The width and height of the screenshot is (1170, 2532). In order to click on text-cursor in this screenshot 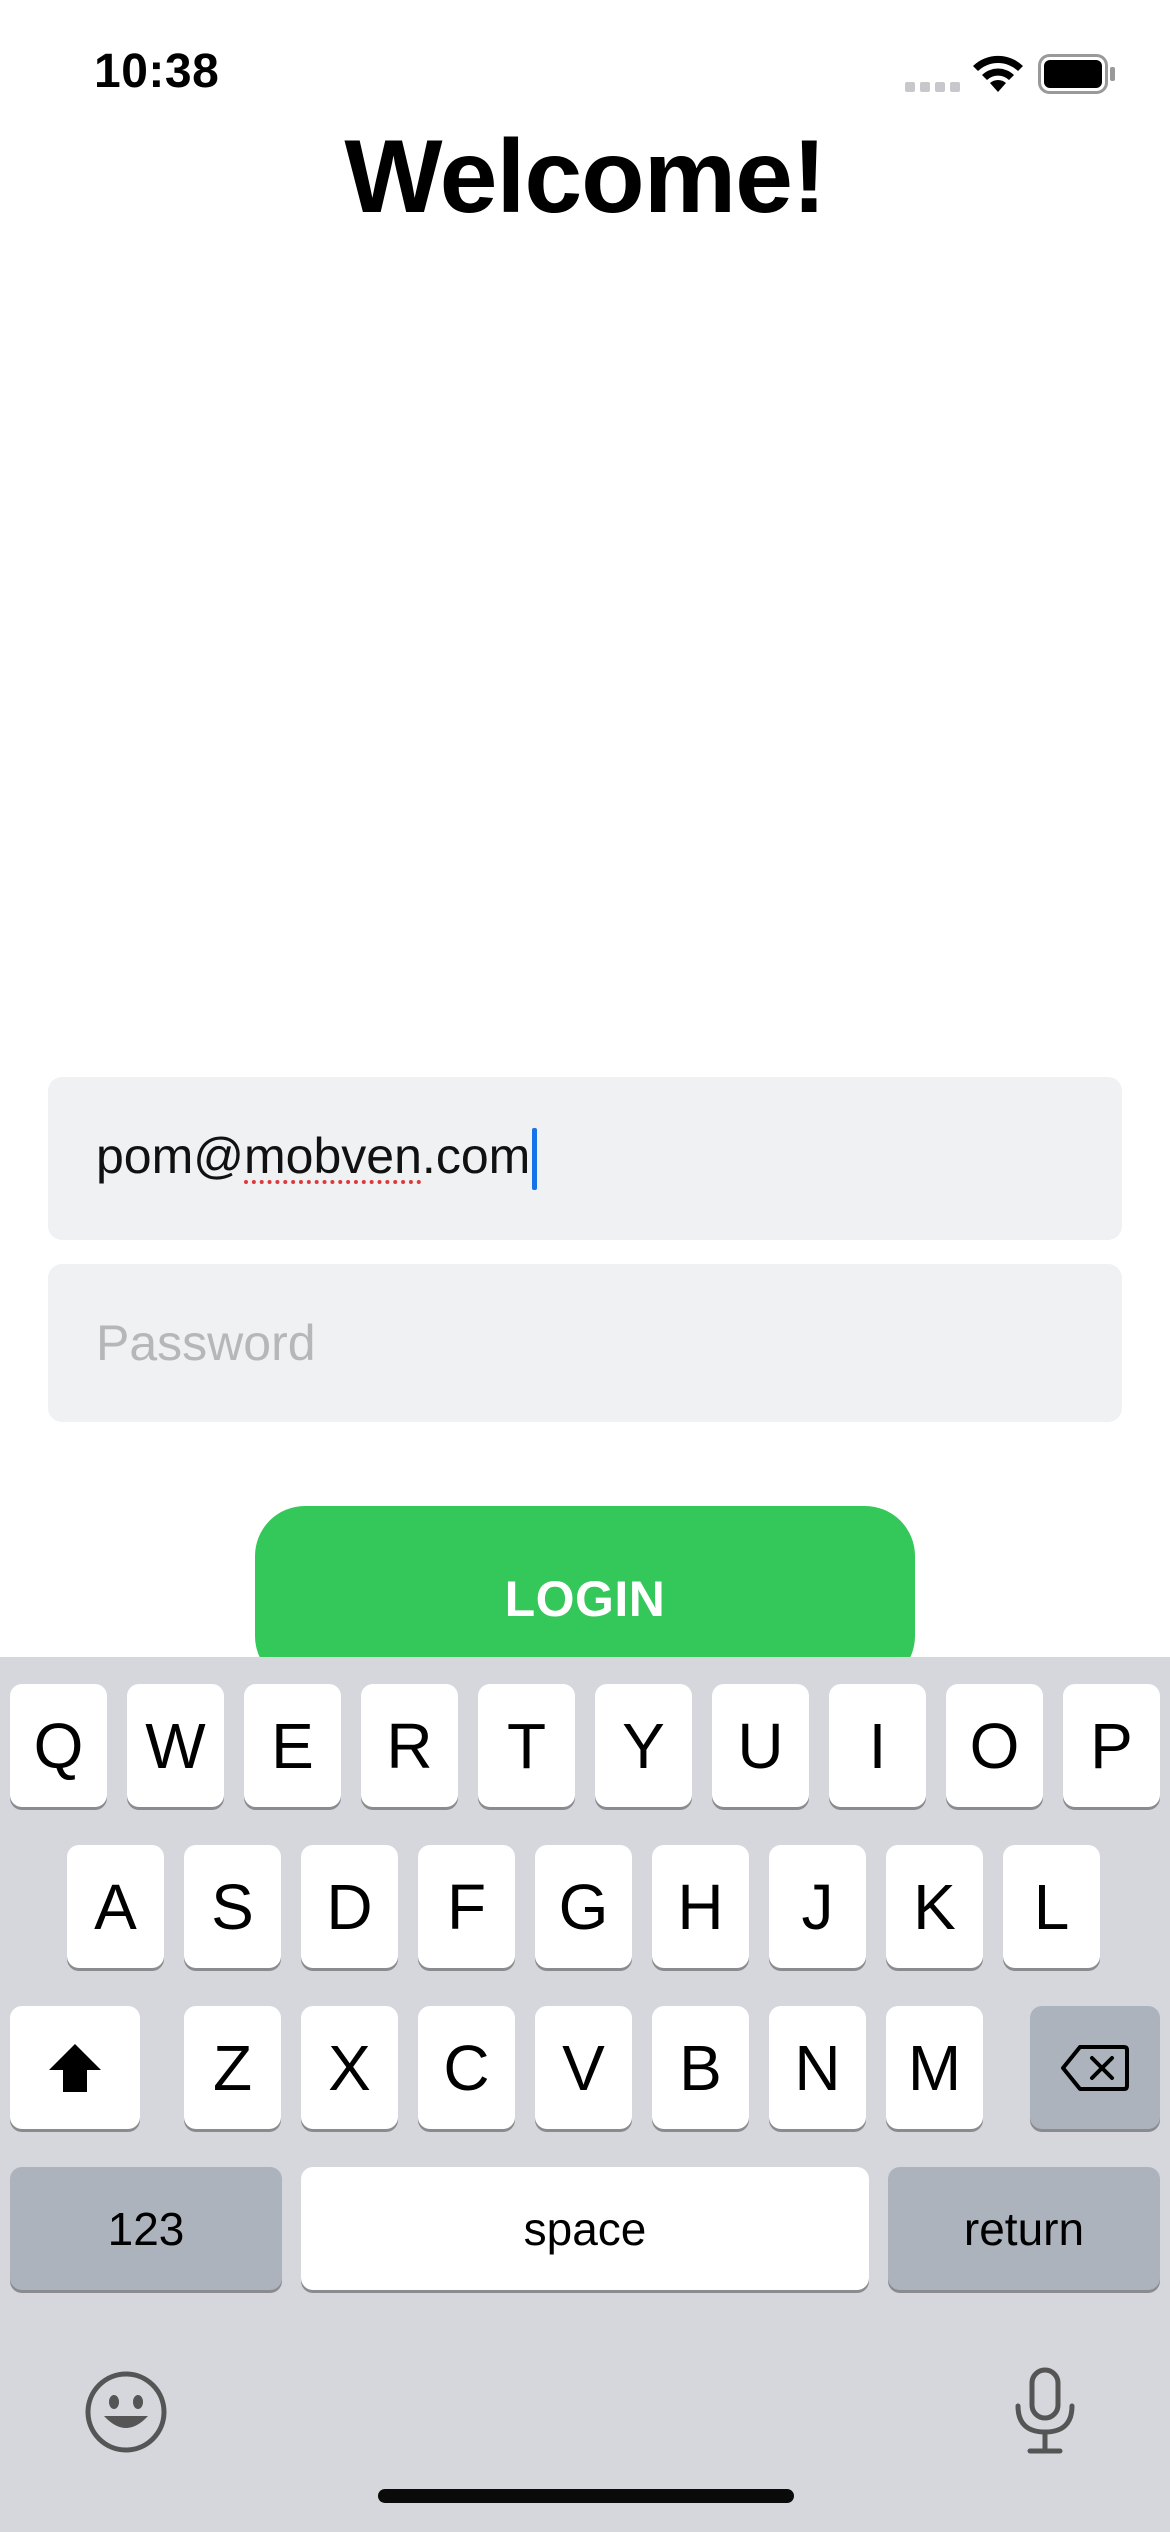, I will do `click(535, 1159)`.